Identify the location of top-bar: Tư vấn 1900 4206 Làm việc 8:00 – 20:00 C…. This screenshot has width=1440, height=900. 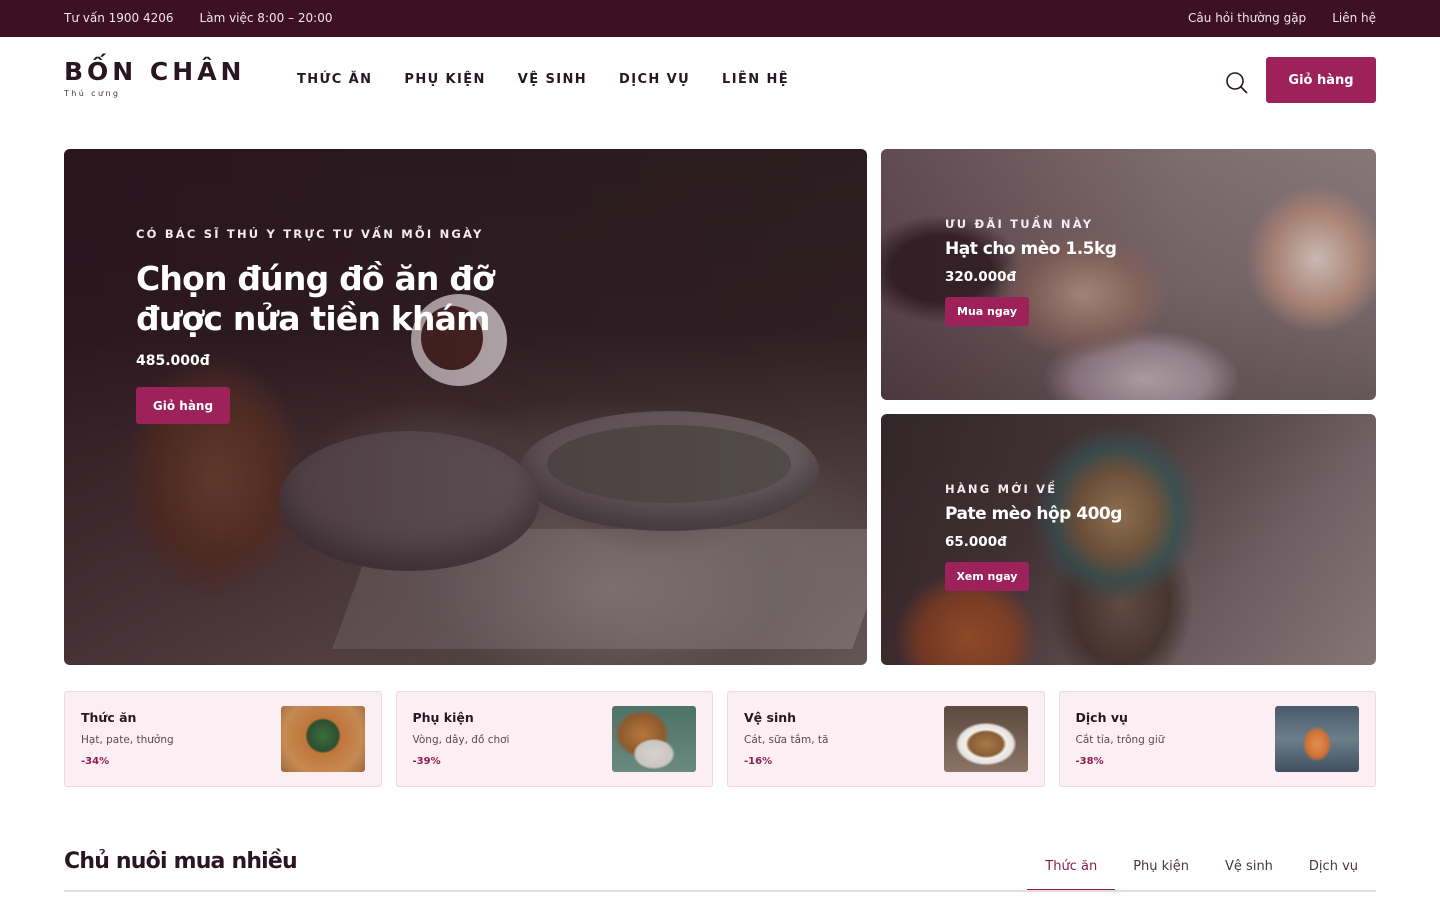
(720, 18).